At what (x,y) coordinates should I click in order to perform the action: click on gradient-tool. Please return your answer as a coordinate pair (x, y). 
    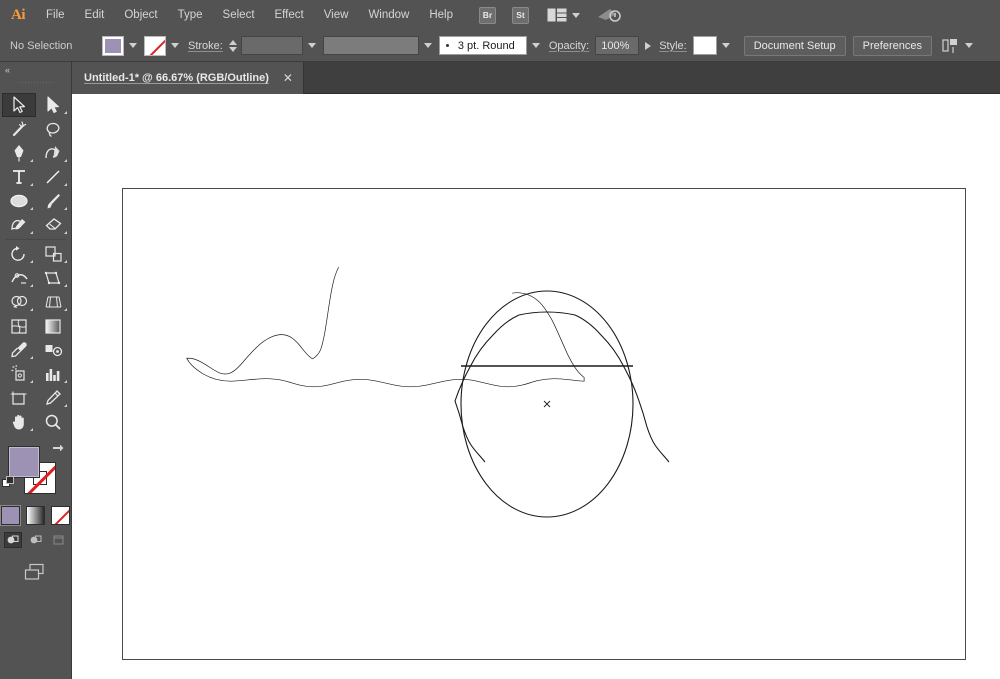
    Looking at the image, I should click on (53, 326).